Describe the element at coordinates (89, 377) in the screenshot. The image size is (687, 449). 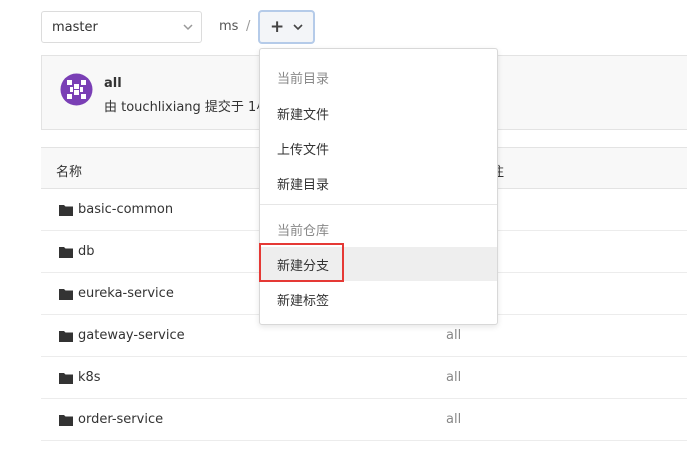
I see `file-name: k8s` at that location.